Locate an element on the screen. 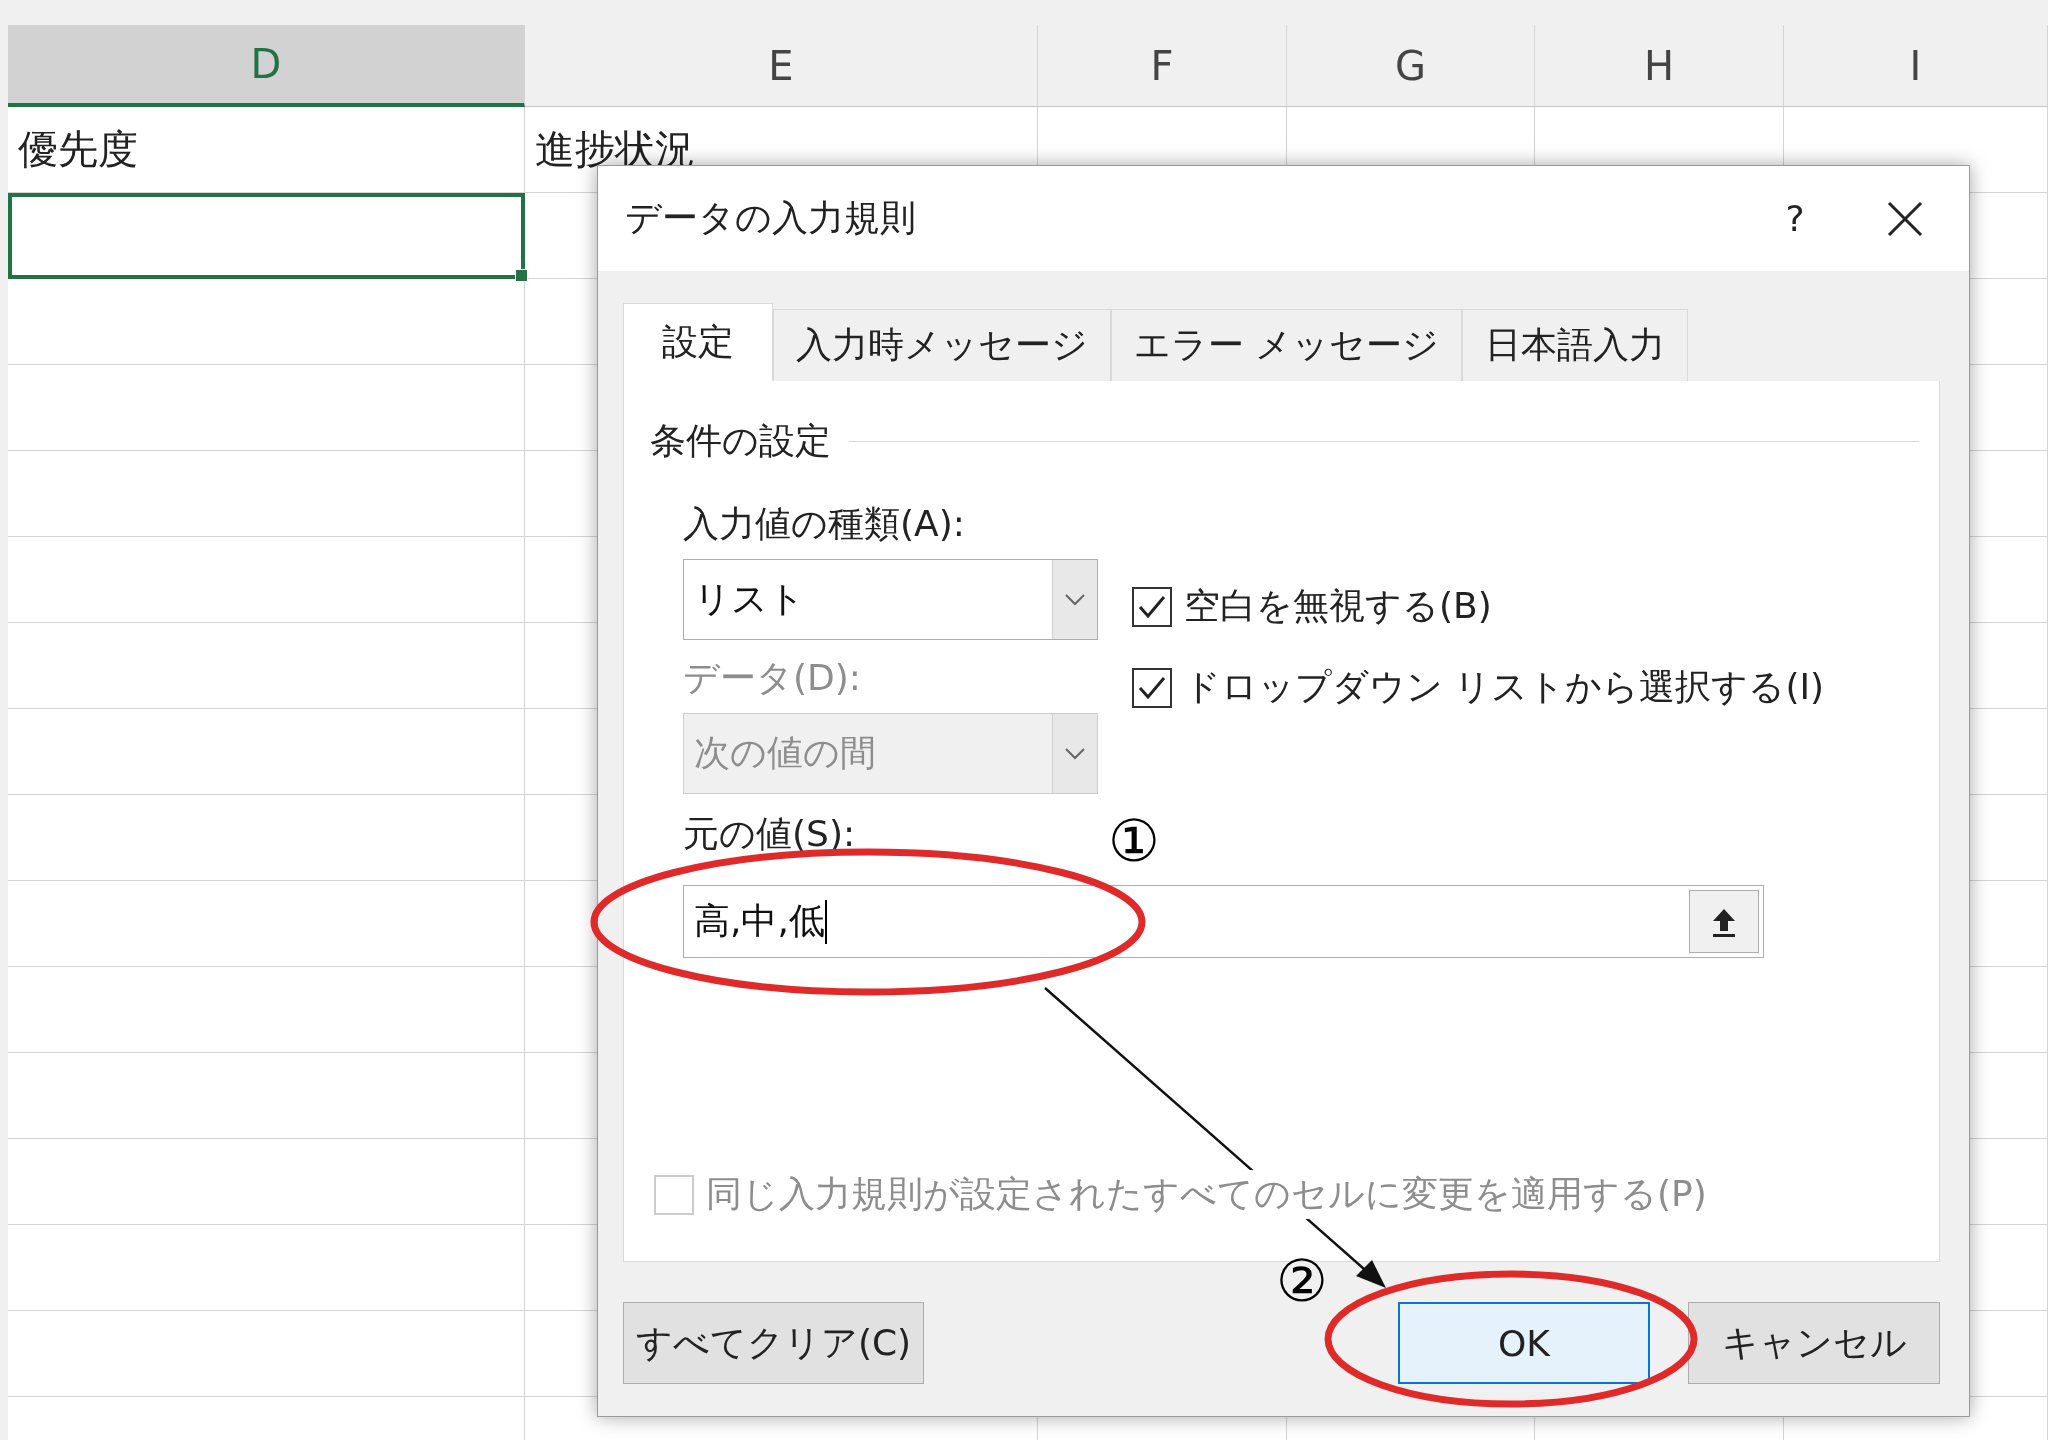 The image size is (2048, 1440). input-field: 高,中,低 is located at coordinates (1223, 921).